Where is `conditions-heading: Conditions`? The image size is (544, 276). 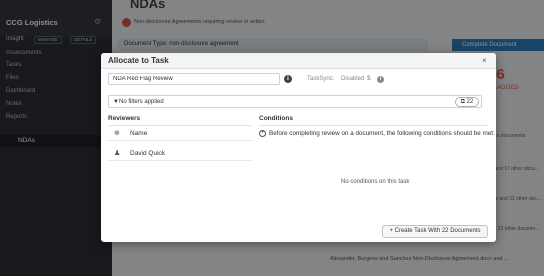
conditions-heading: Conditions is located at coordinates (276, 118).